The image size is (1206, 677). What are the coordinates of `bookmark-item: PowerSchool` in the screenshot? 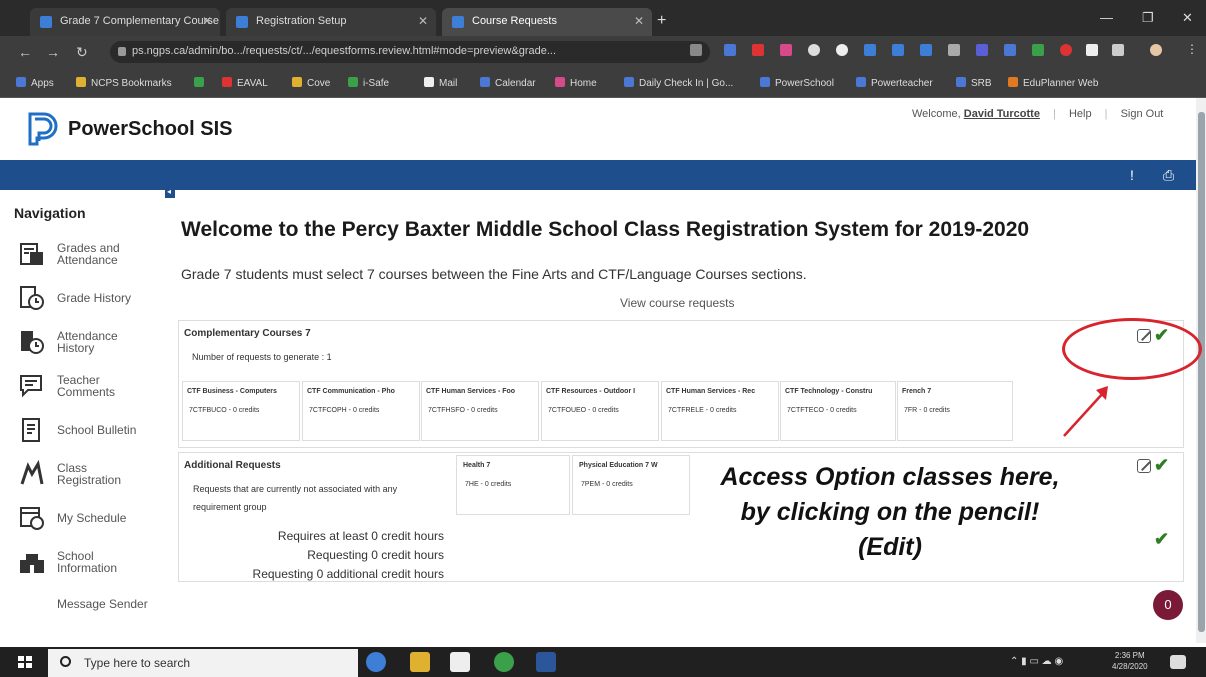 It's located at (797, 83).